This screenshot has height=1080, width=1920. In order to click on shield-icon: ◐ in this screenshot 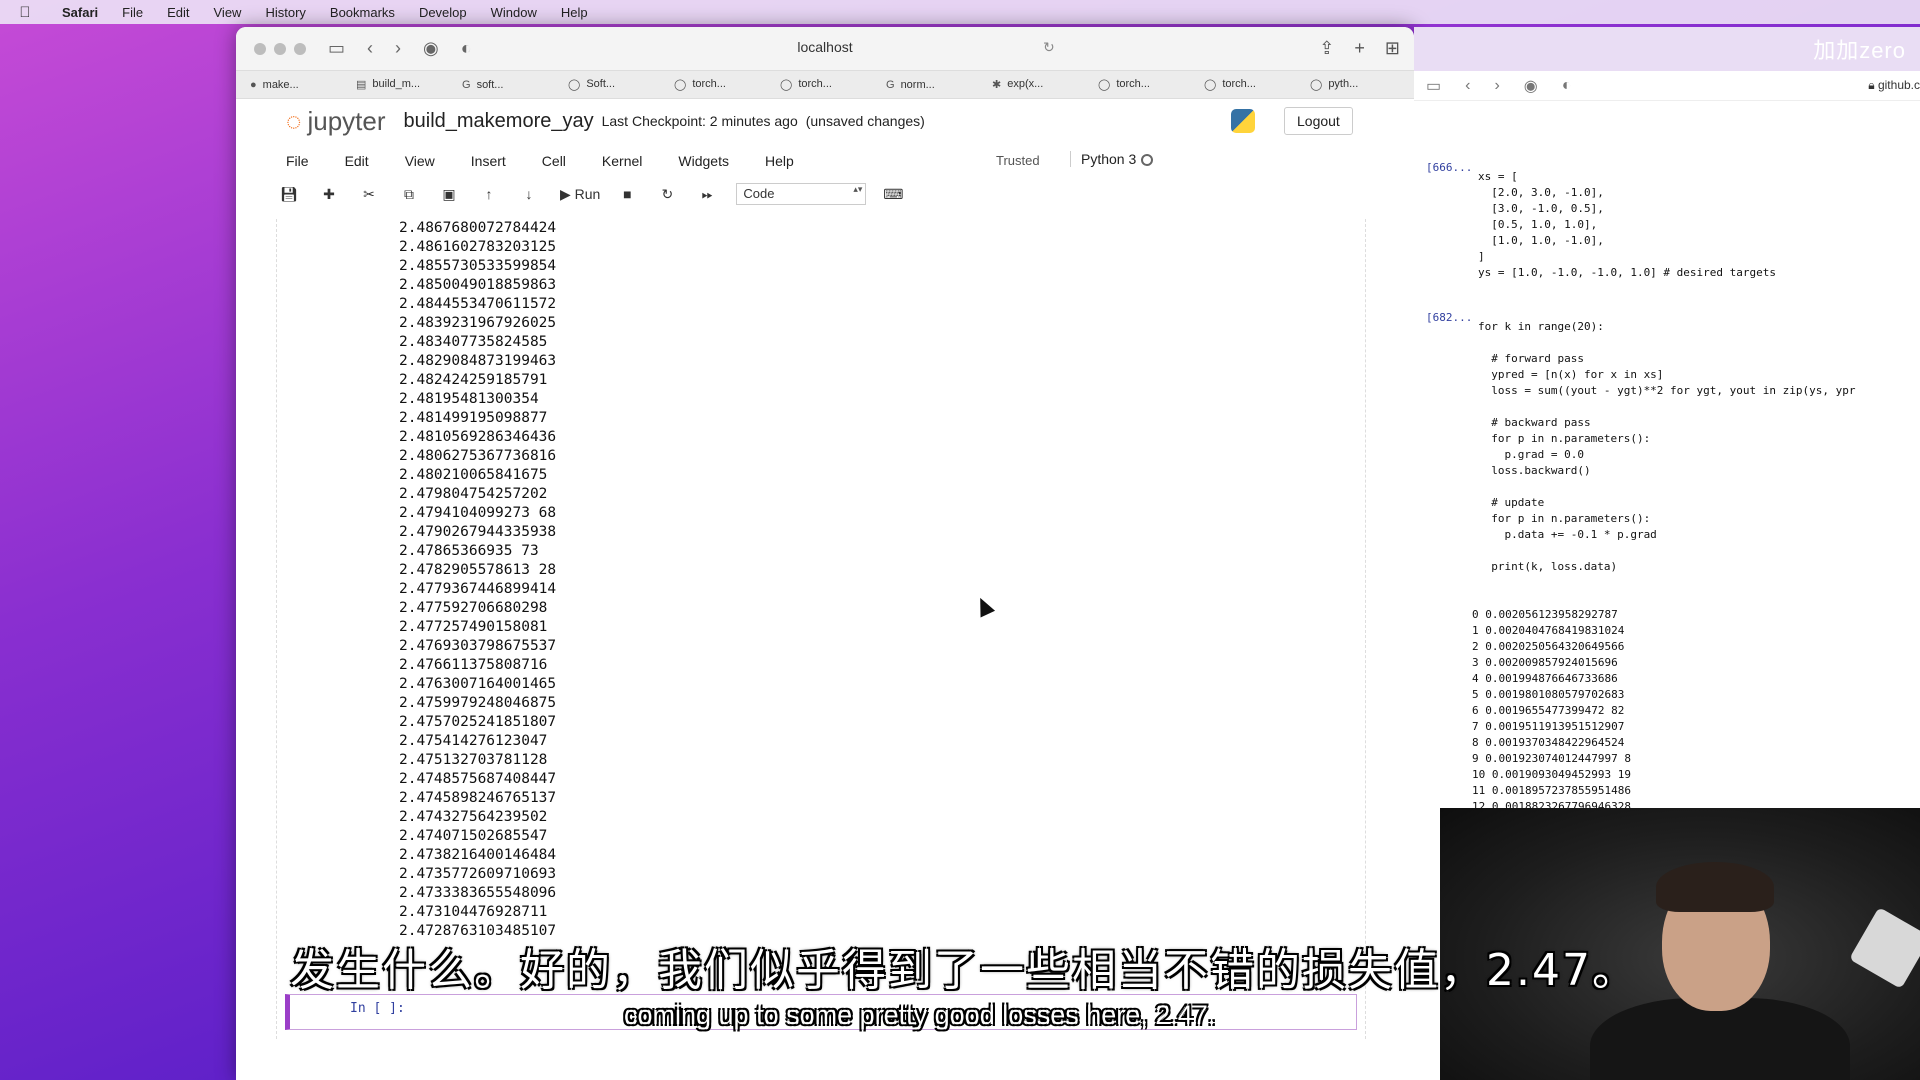, I will do `click(1567, 86)`.